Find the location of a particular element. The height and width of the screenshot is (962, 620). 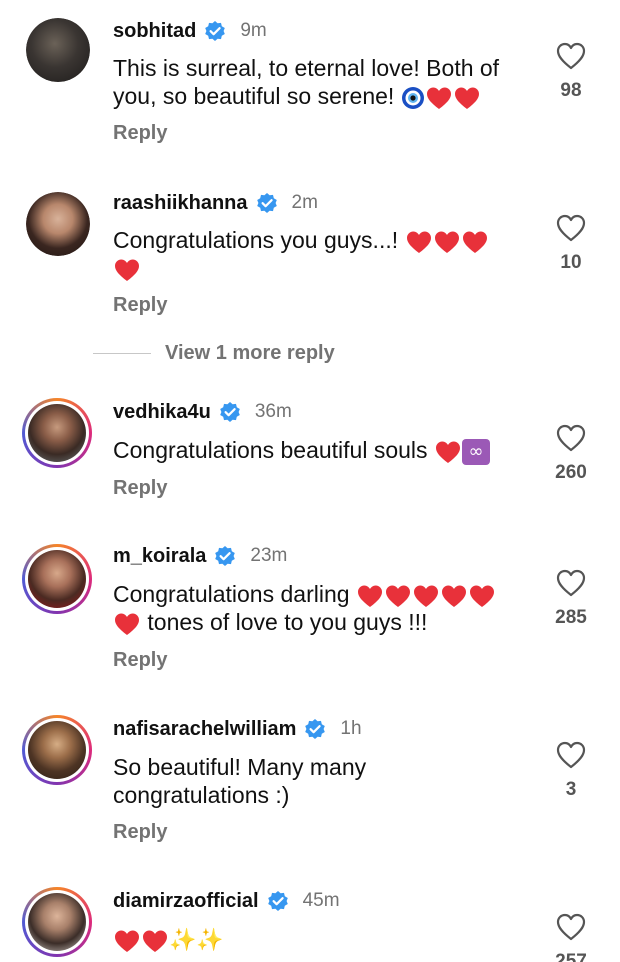

like-count: 10 is located at coordinates (571, 262).